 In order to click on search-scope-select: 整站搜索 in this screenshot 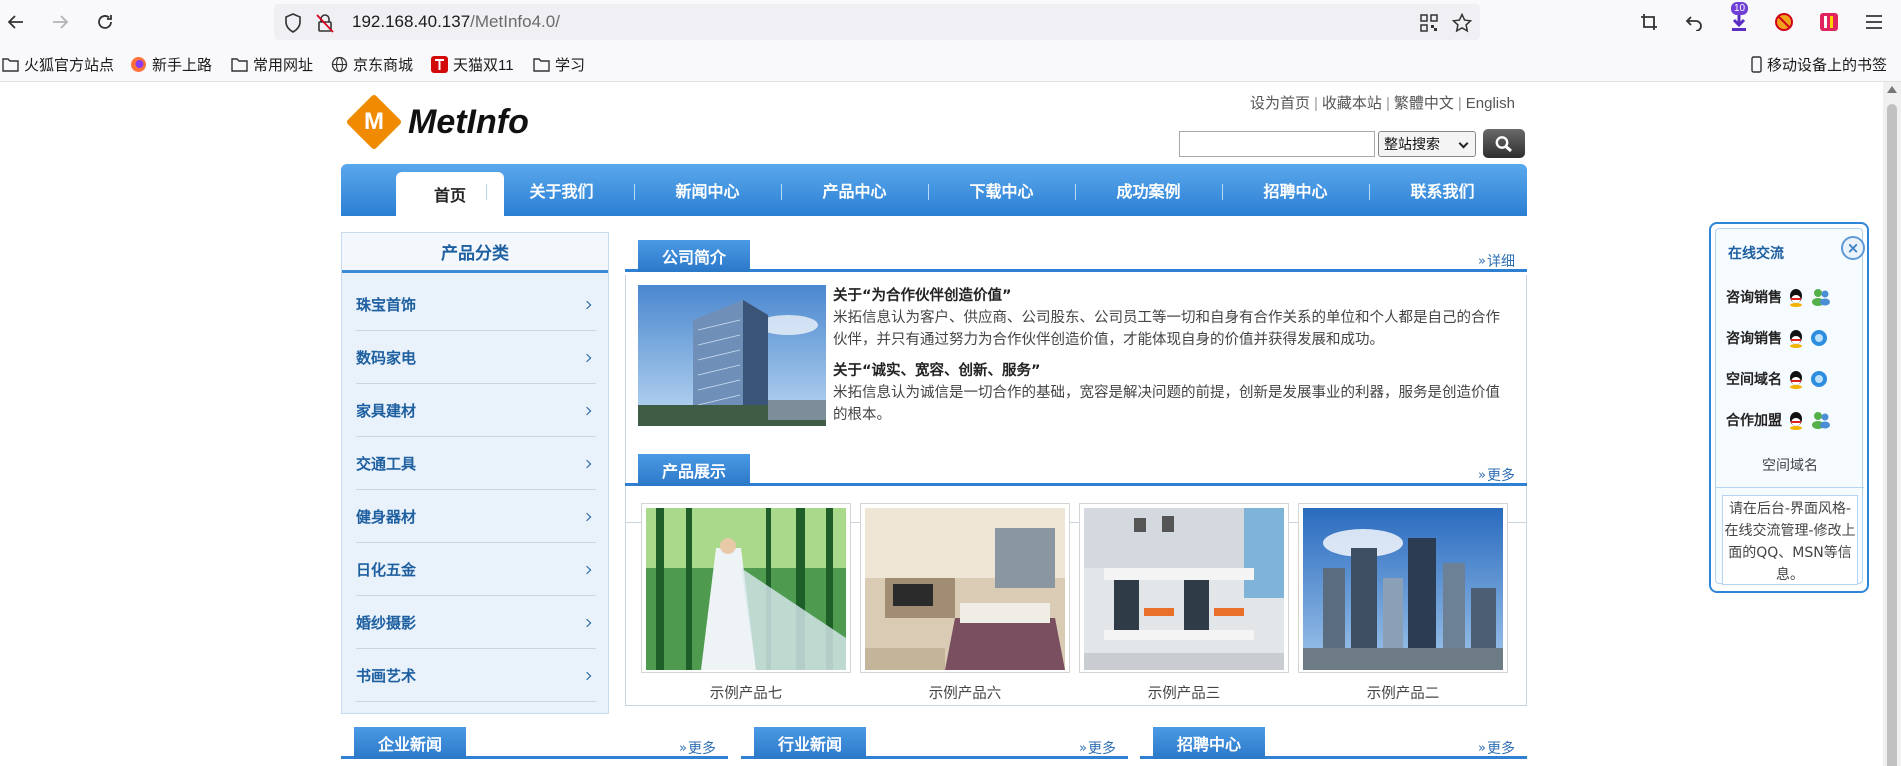, I will do `click(1427, 144)`.